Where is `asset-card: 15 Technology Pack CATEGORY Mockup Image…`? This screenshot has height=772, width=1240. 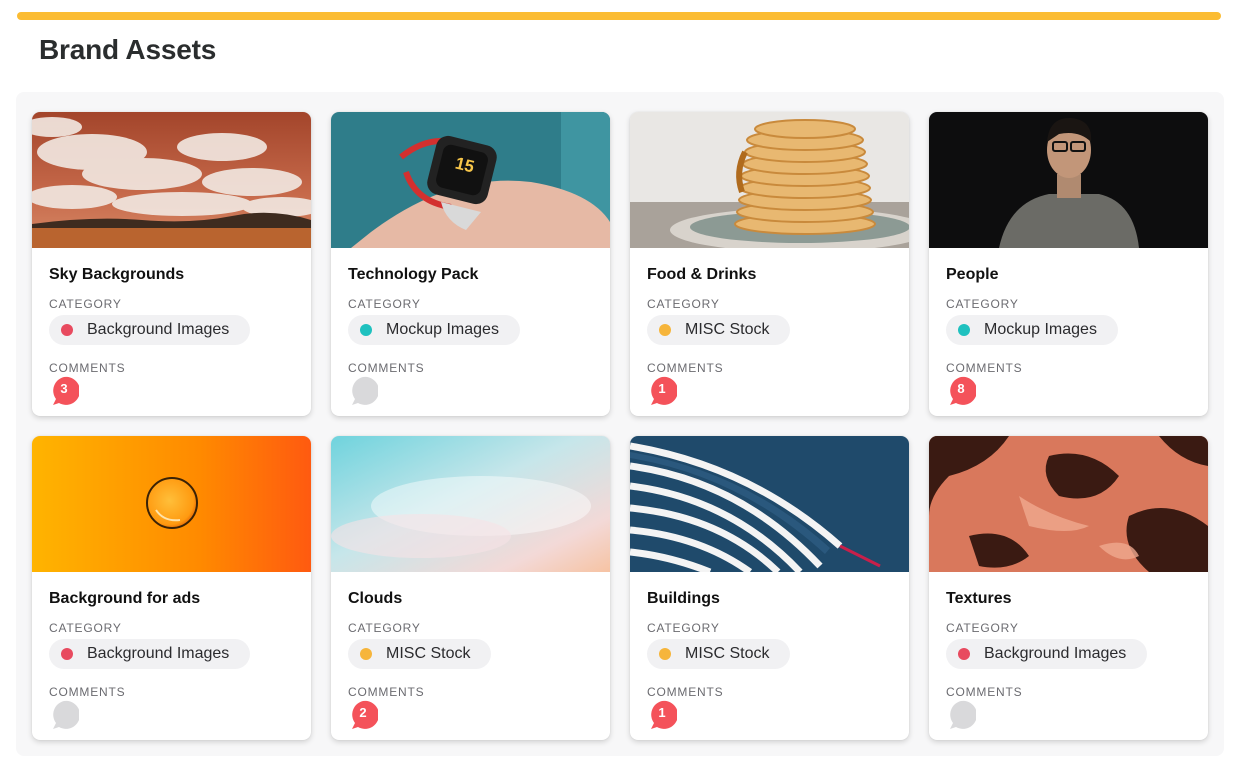 asset-card: 15 Technology Pack CATEGORY Mockup Image… is located at coordinates (470, 264).